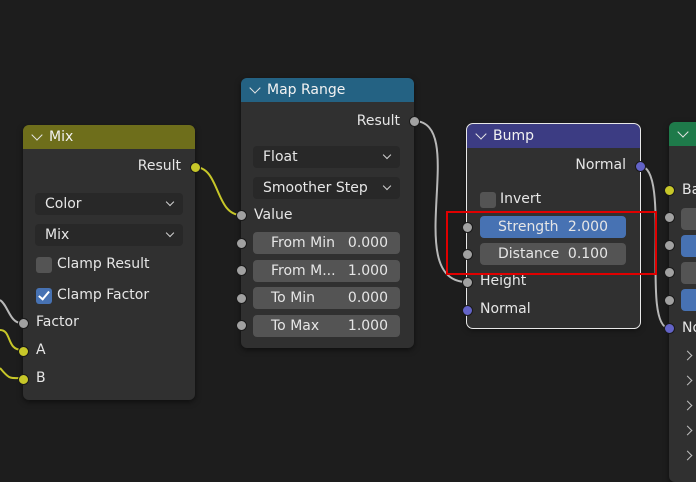 Image resolution: width=696 pixels, height=482 pixels. I want to click on link-mix-result-to-value, so click(218, 191).